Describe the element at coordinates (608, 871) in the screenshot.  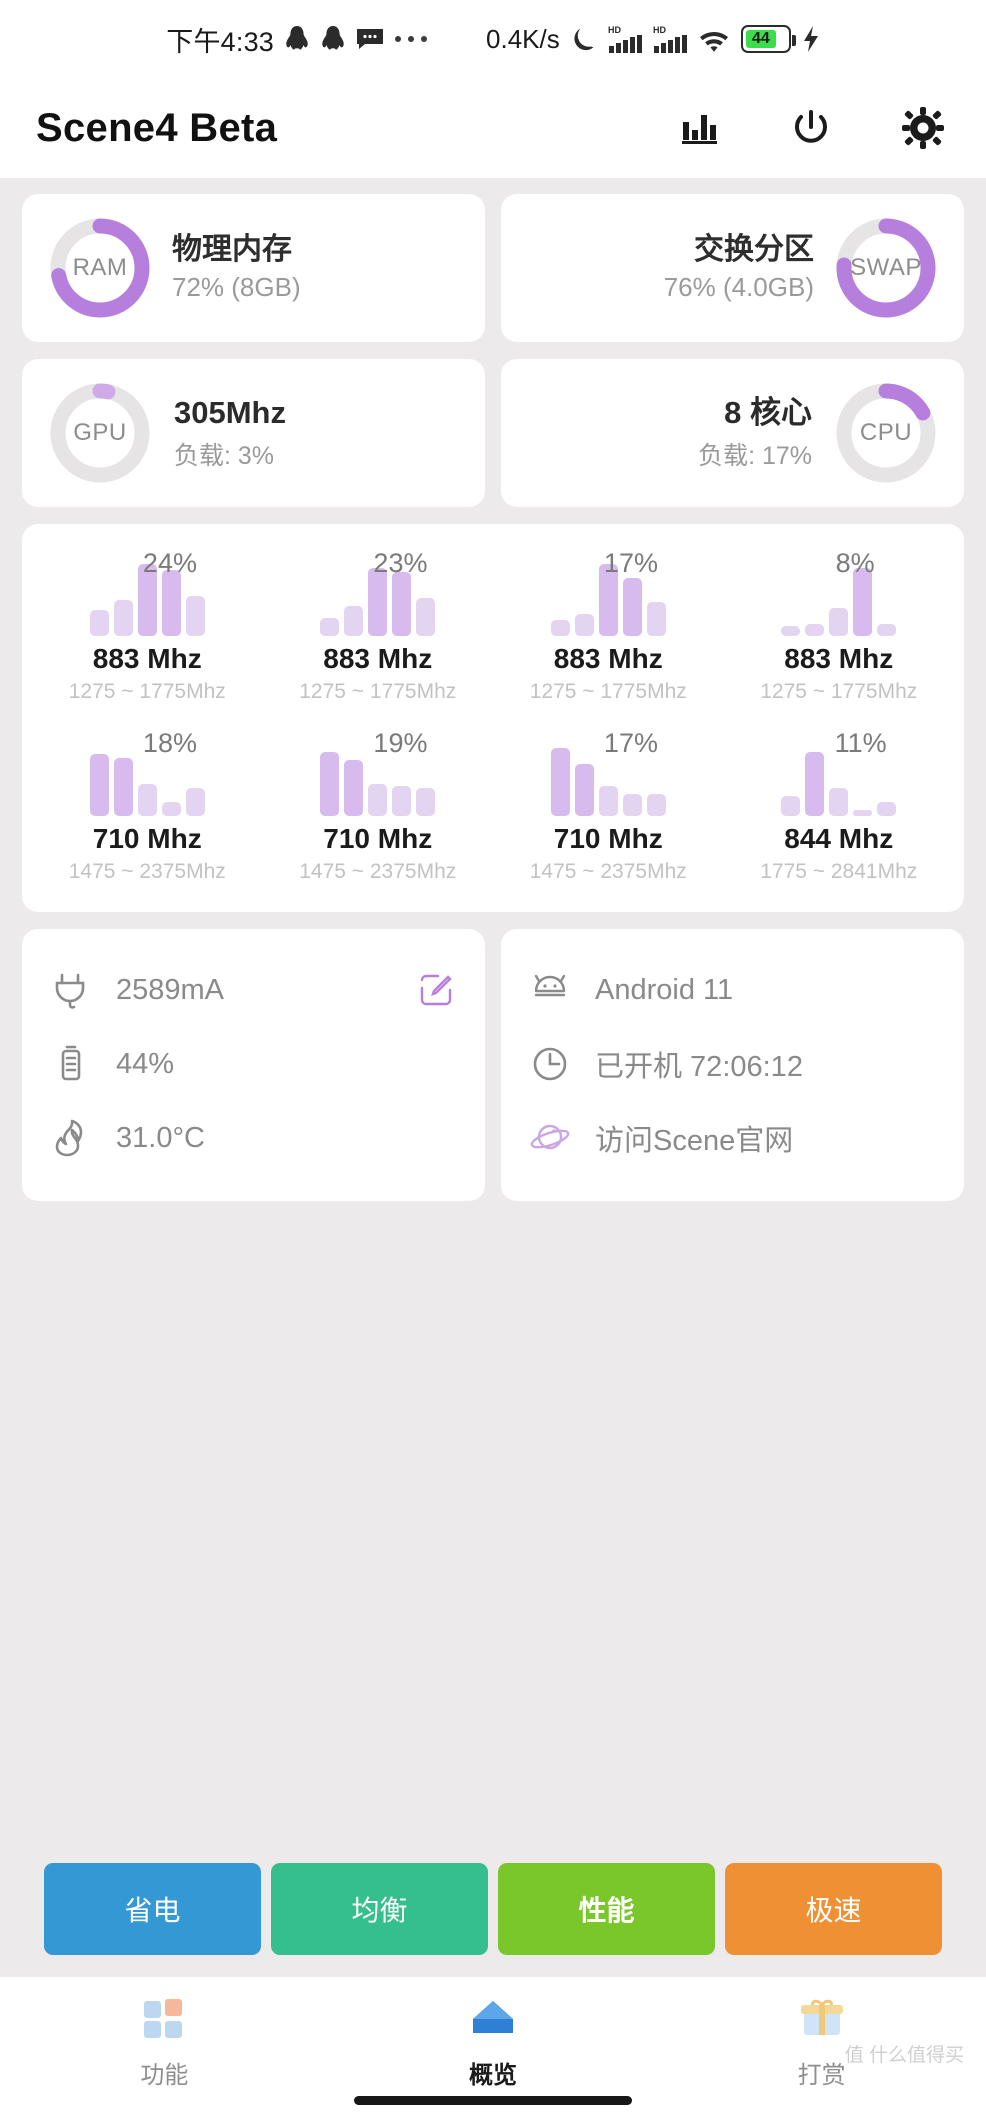
I see `cpu-core-range: 1475 ~ 2375Mhz` at that location.